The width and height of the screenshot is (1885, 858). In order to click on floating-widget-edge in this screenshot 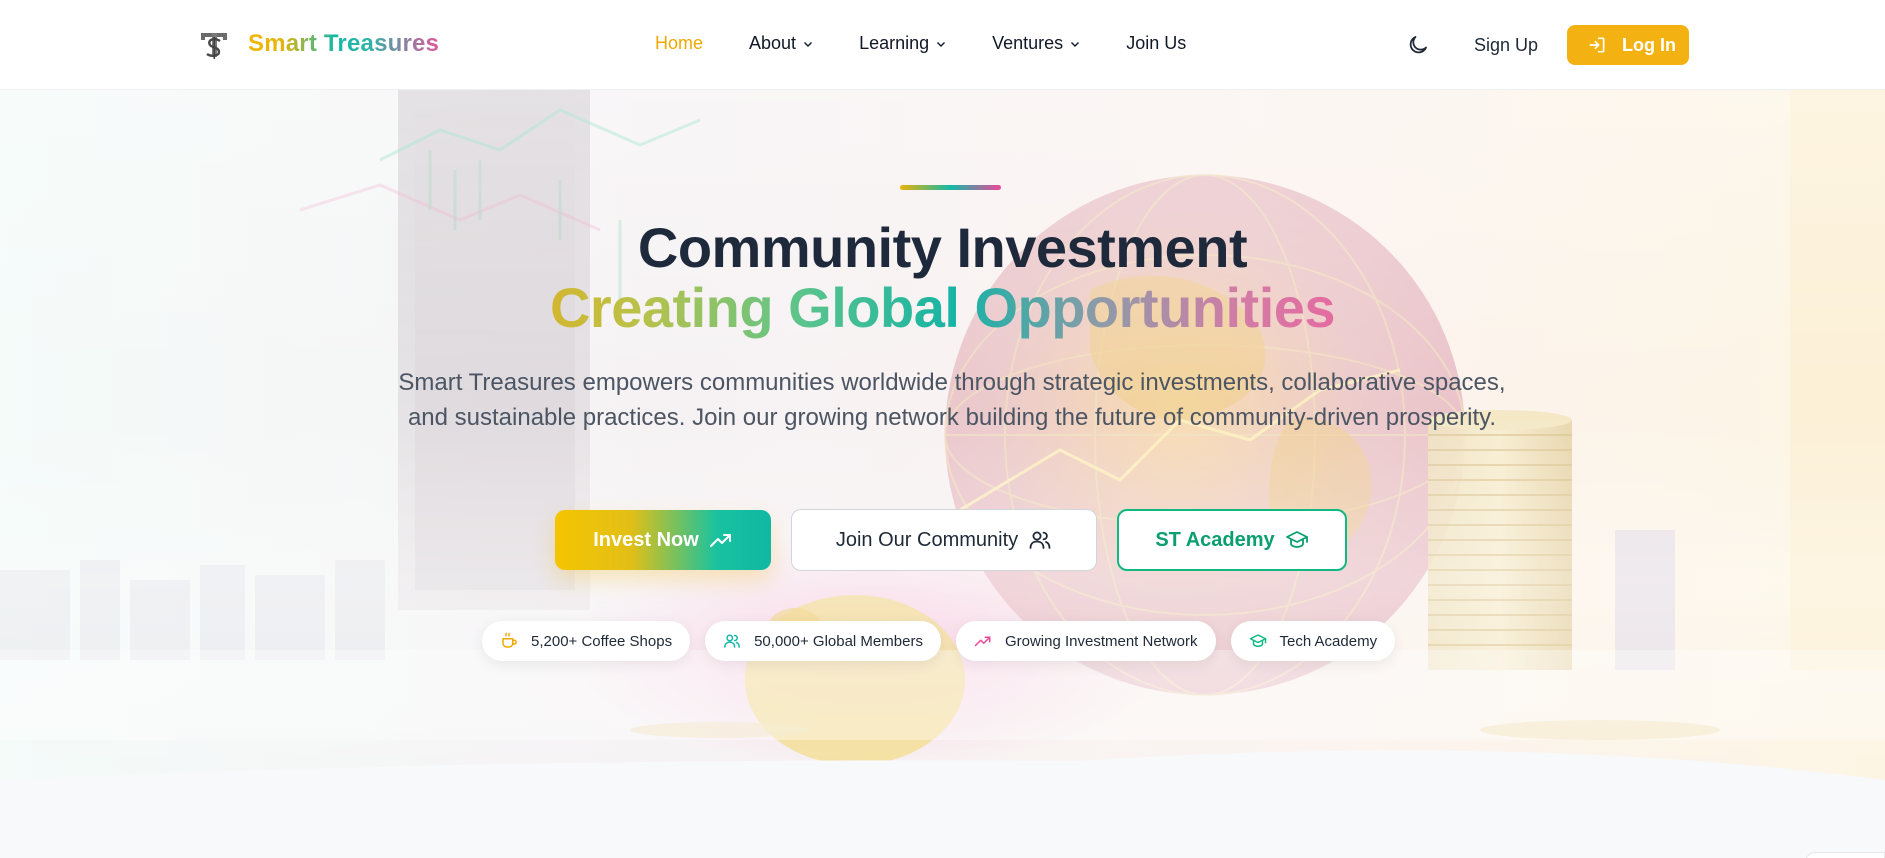, I will do `click(1845, 855)`.